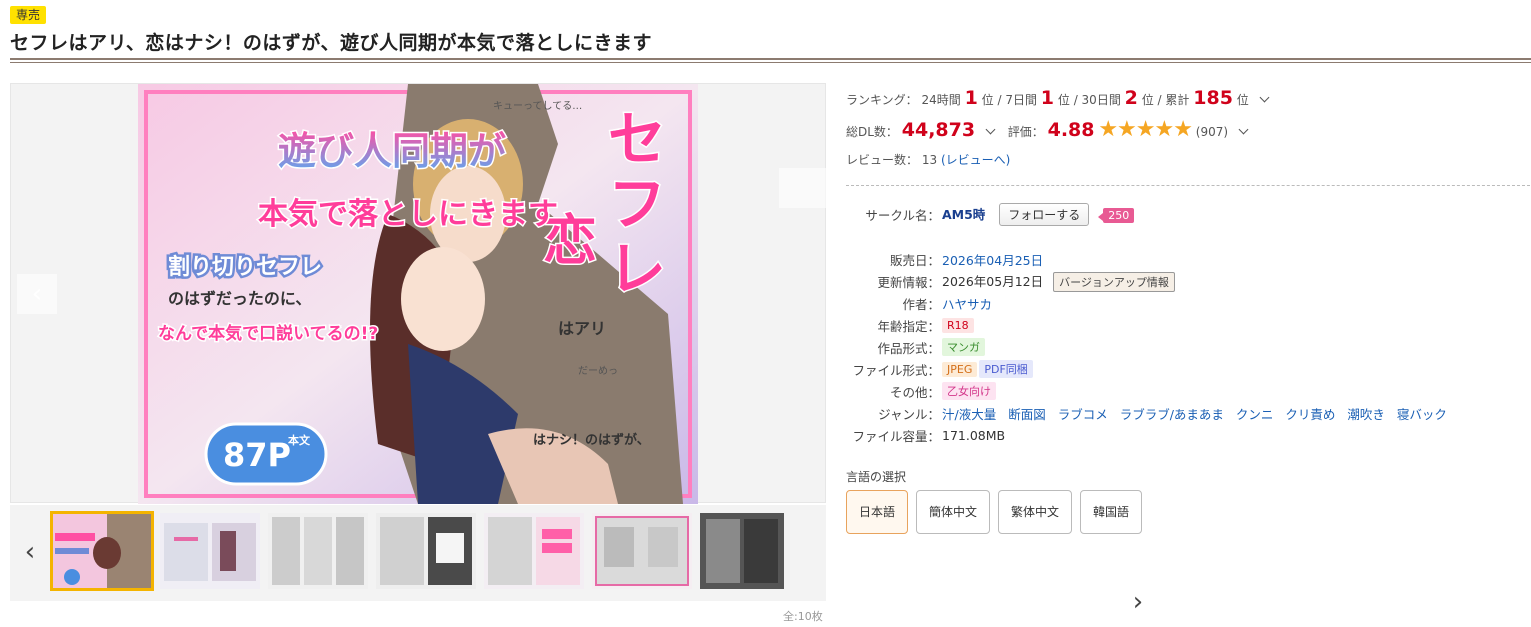  Describe the element at coordinates (637, 139) in the screenshot. I see `cover-title-se: セ` at that location.